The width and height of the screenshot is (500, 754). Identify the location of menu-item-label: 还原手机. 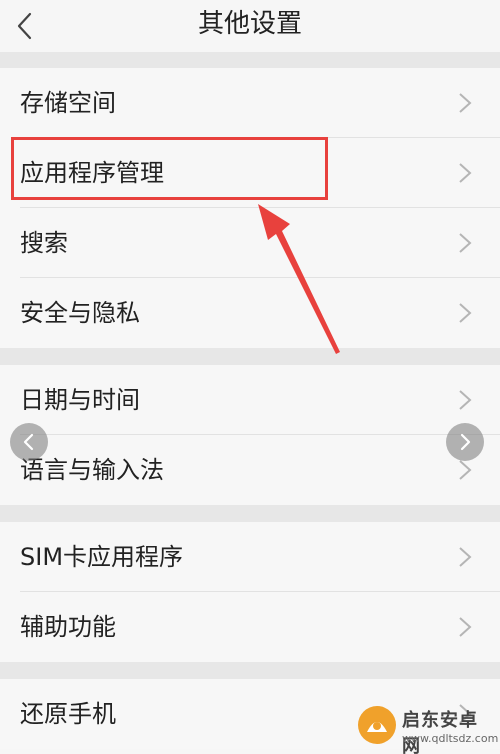
(68, 714).